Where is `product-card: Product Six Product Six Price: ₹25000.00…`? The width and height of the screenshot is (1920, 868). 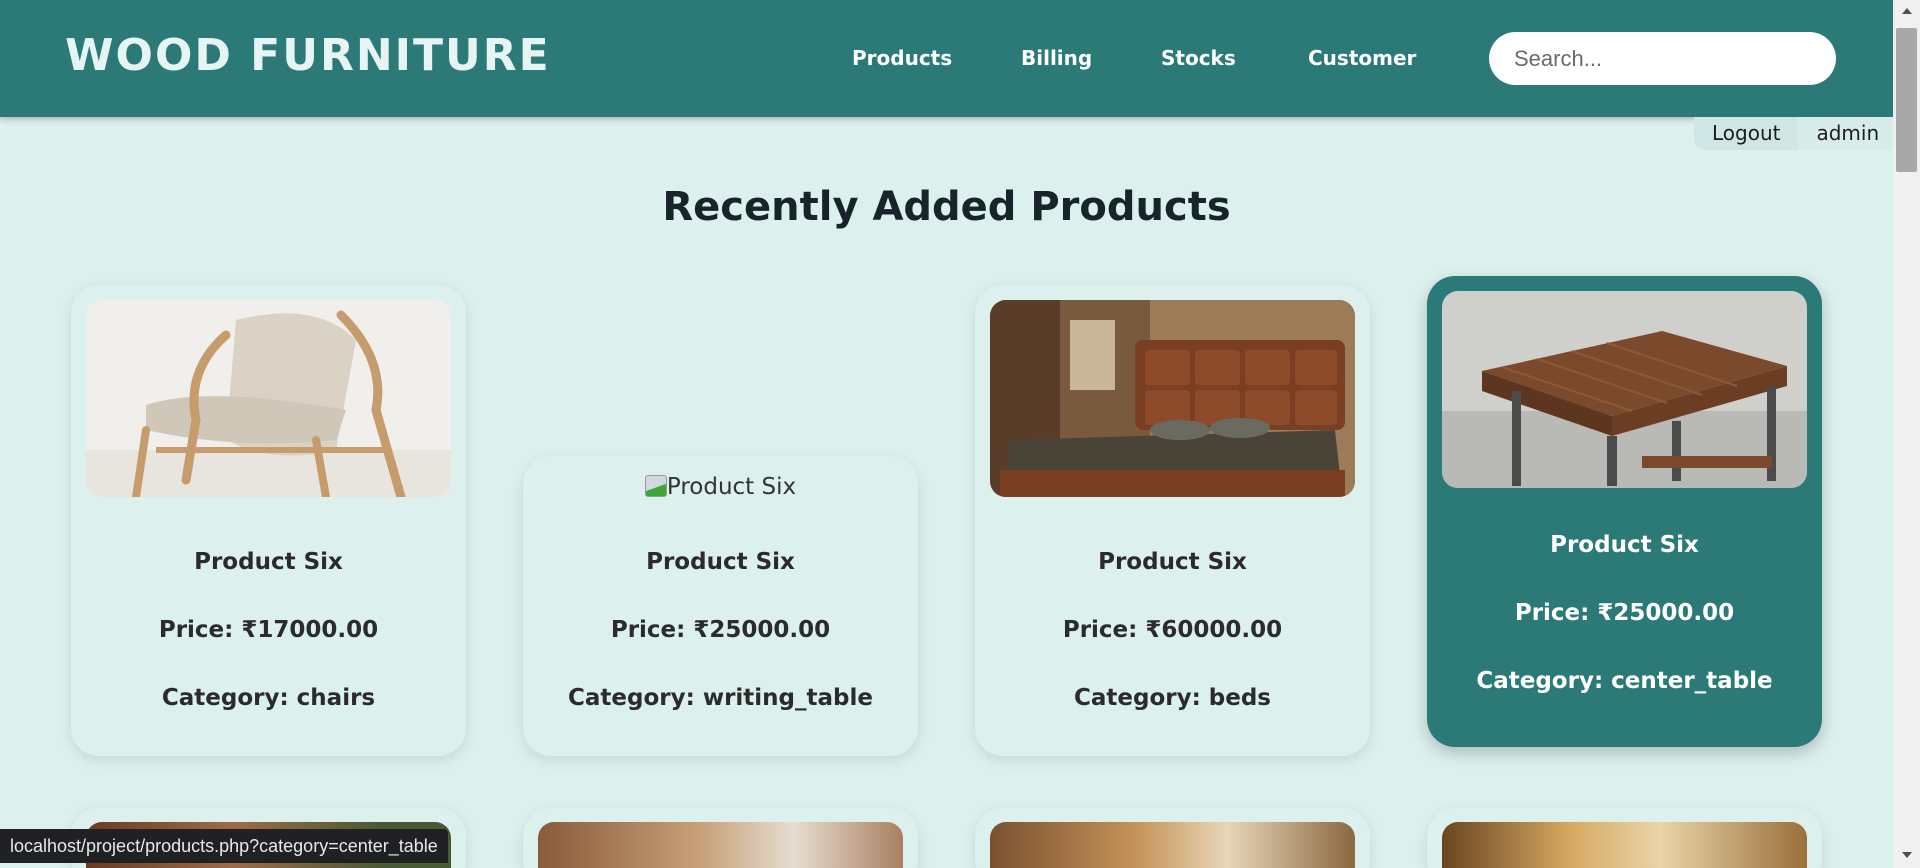 product-card: Product Six Product Six Price: ₹25000.00… is located at coordinates (720, 606).